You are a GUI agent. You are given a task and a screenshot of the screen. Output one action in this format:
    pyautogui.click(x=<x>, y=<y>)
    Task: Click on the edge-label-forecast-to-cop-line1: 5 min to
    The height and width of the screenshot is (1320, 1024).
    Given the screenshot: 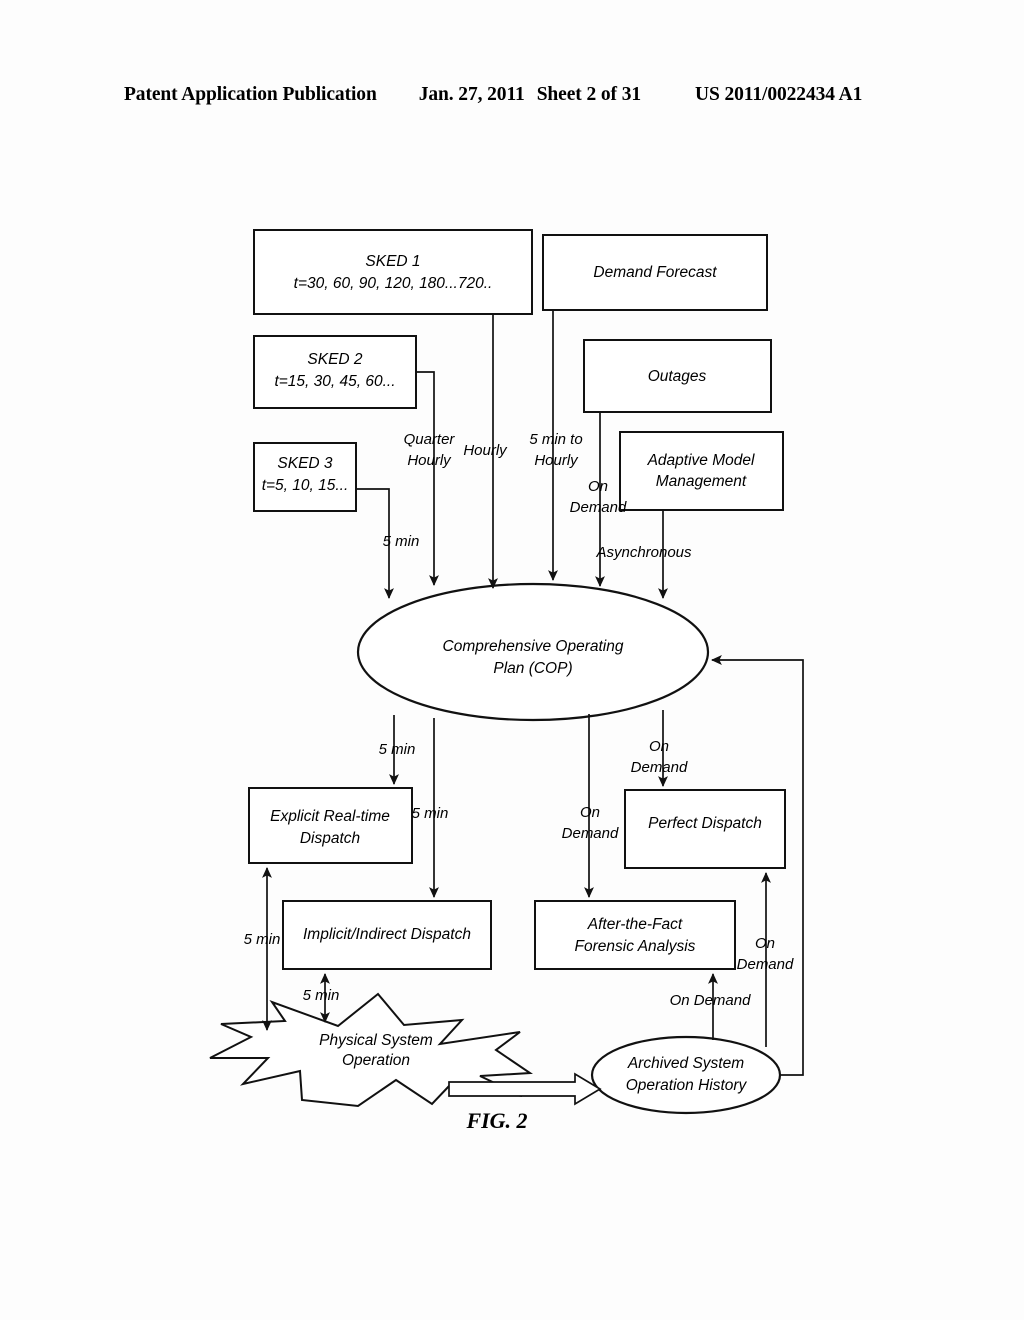 What is the action you would take?
    pyautogui.click(x=555, y=439)
    